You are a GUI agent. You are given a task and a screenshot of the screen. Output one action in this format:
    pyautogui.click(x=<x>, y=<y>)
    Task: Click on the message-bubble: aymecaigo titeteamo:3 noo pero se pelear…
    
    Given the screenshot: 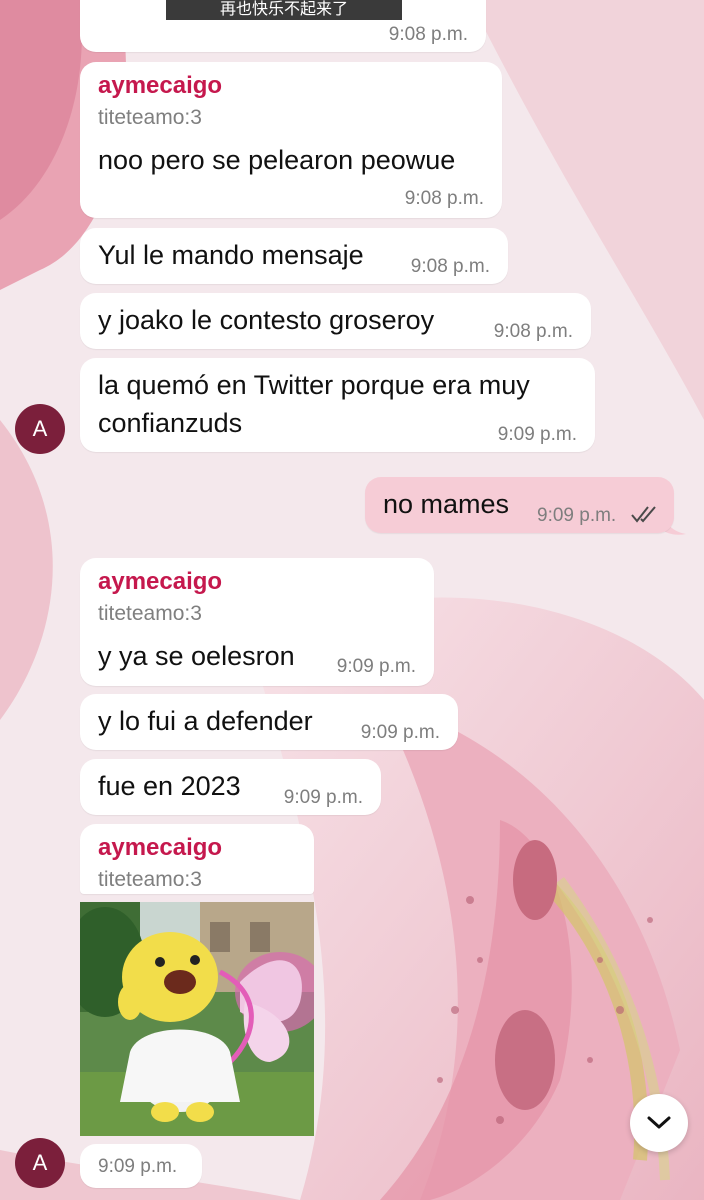 What is the action you would take?
    pyautogui.click(x=291, y=140)
    